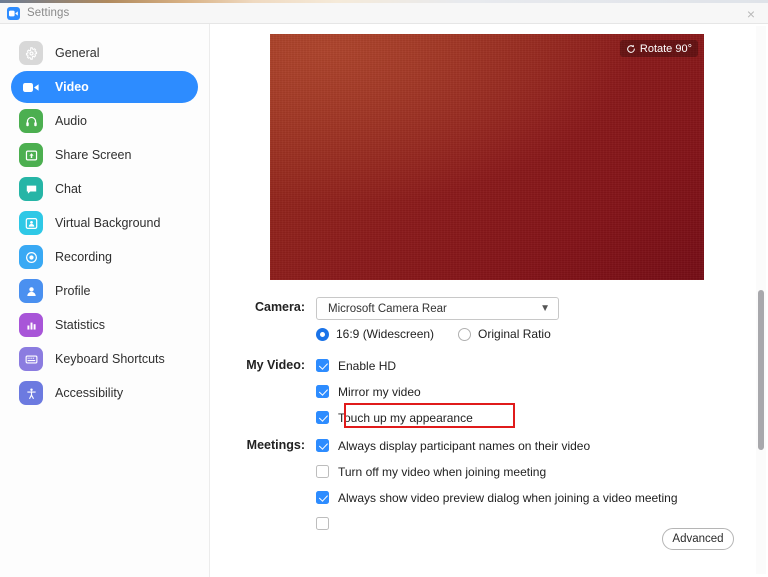  Describe the element at coordinates (31, 121) in the screenshot. I see `headphones-icon` at that location.